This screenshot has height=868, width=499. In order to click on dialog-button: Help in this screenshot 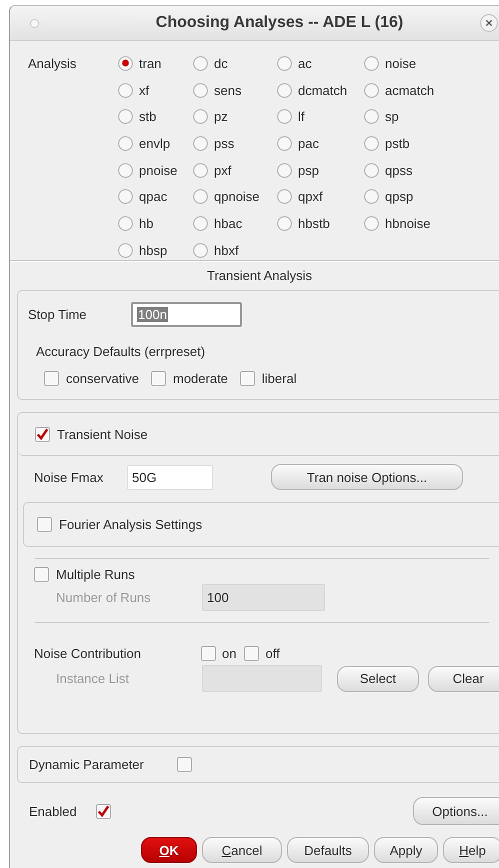, I will do `click(471, 850)`.